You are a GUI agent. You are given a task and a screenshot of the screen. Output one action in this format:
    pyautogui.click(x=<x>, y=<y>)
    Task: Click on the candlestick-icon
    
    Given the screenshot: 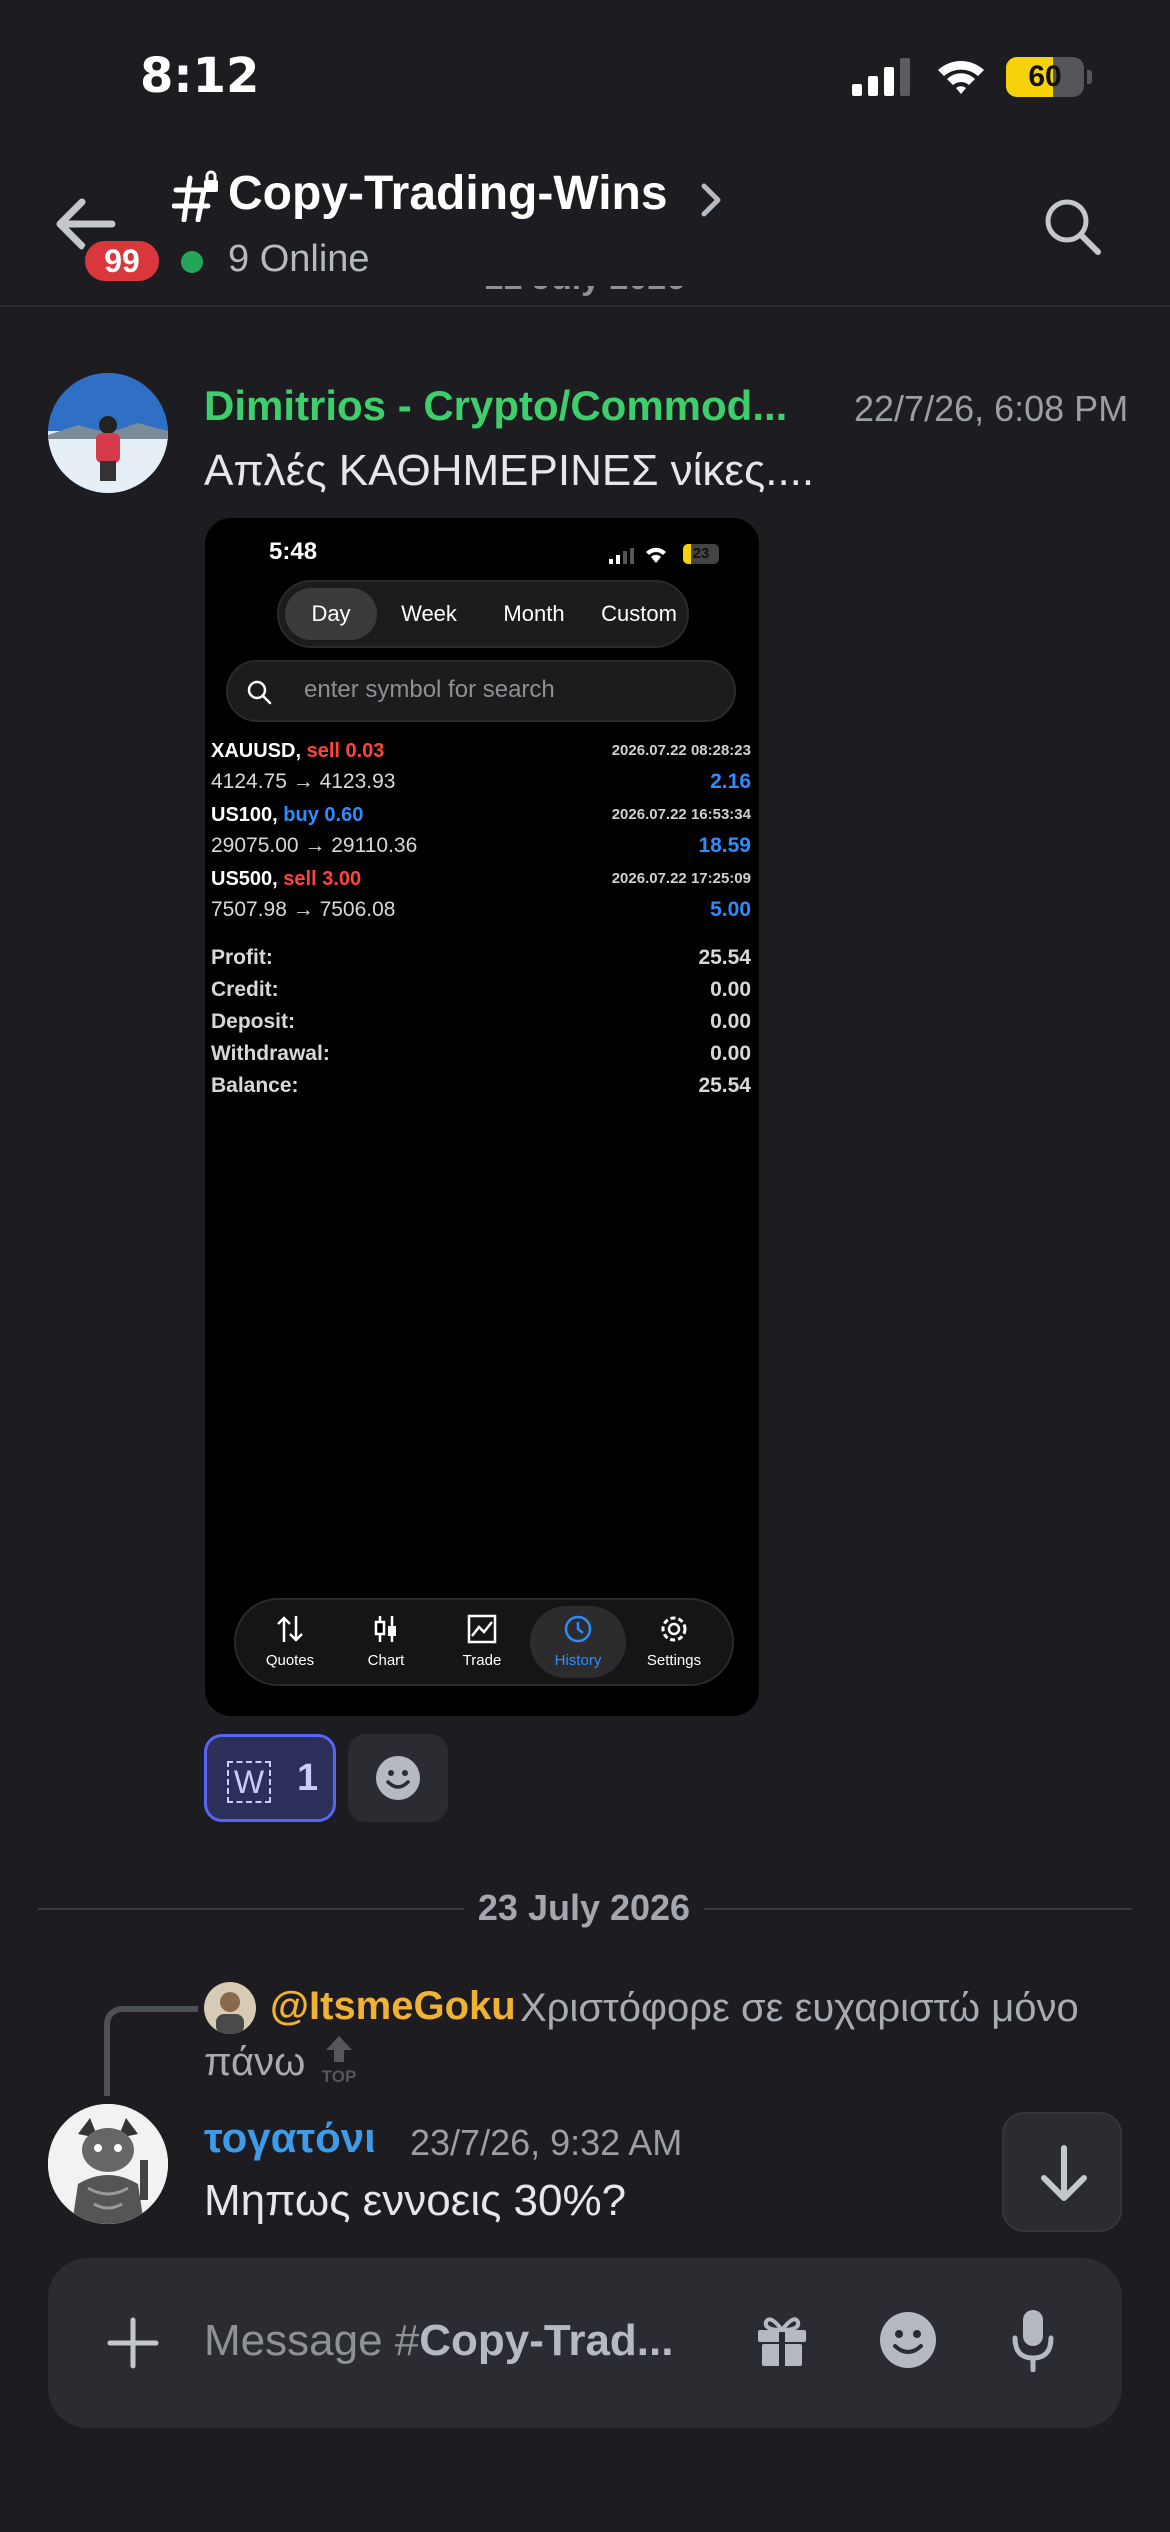 What is the action you would take?
    pyautogui.click(x=385, y=1629)
    